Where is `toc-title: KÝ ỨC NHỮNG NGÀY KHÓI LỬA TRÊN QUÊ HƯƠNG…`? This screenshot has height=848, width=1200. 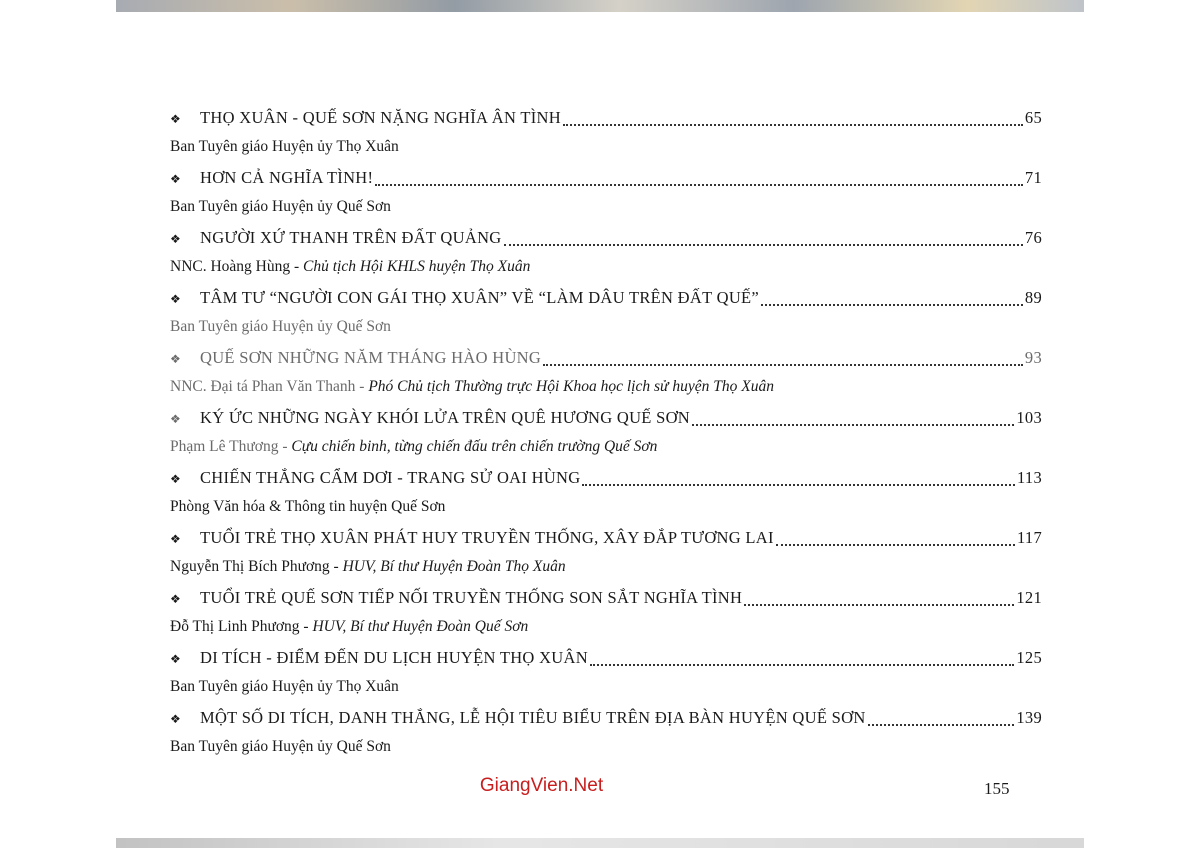
toc-title: KÝ ỨC NHỮNG NGÀY KHÓI LỬA TRÊN QUÊ HƯƠNG… is located at coordinates (445, 417).